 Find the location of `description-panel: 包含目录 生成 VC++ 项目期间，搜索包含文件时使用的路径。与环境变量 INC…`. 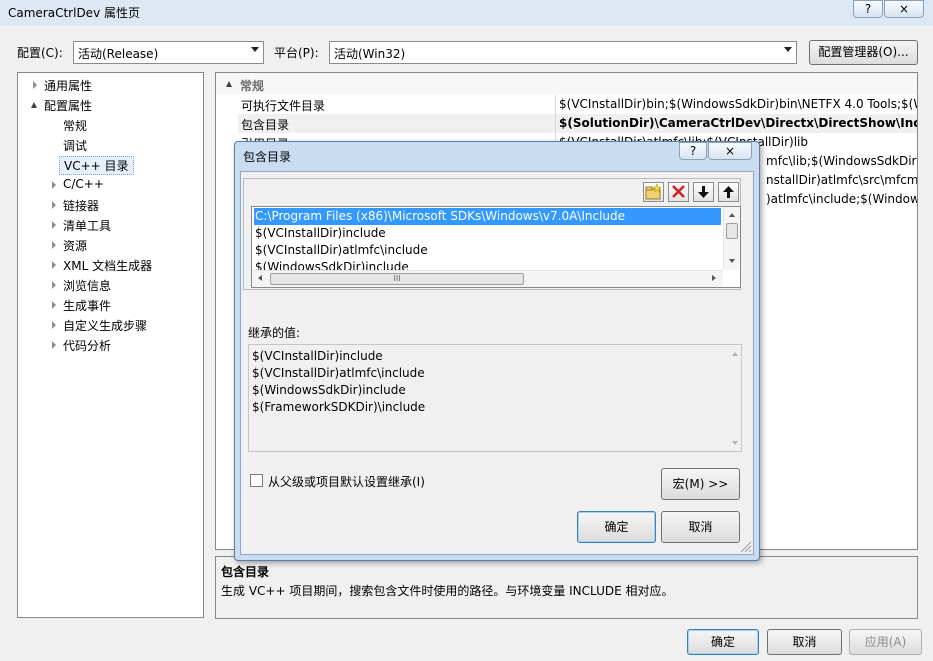

description-panel: 包含目录 生成 VC++ 项目期间，搜索包含文件时使用的路径。与环境变量 INC… is located at coordinates (566, 587).